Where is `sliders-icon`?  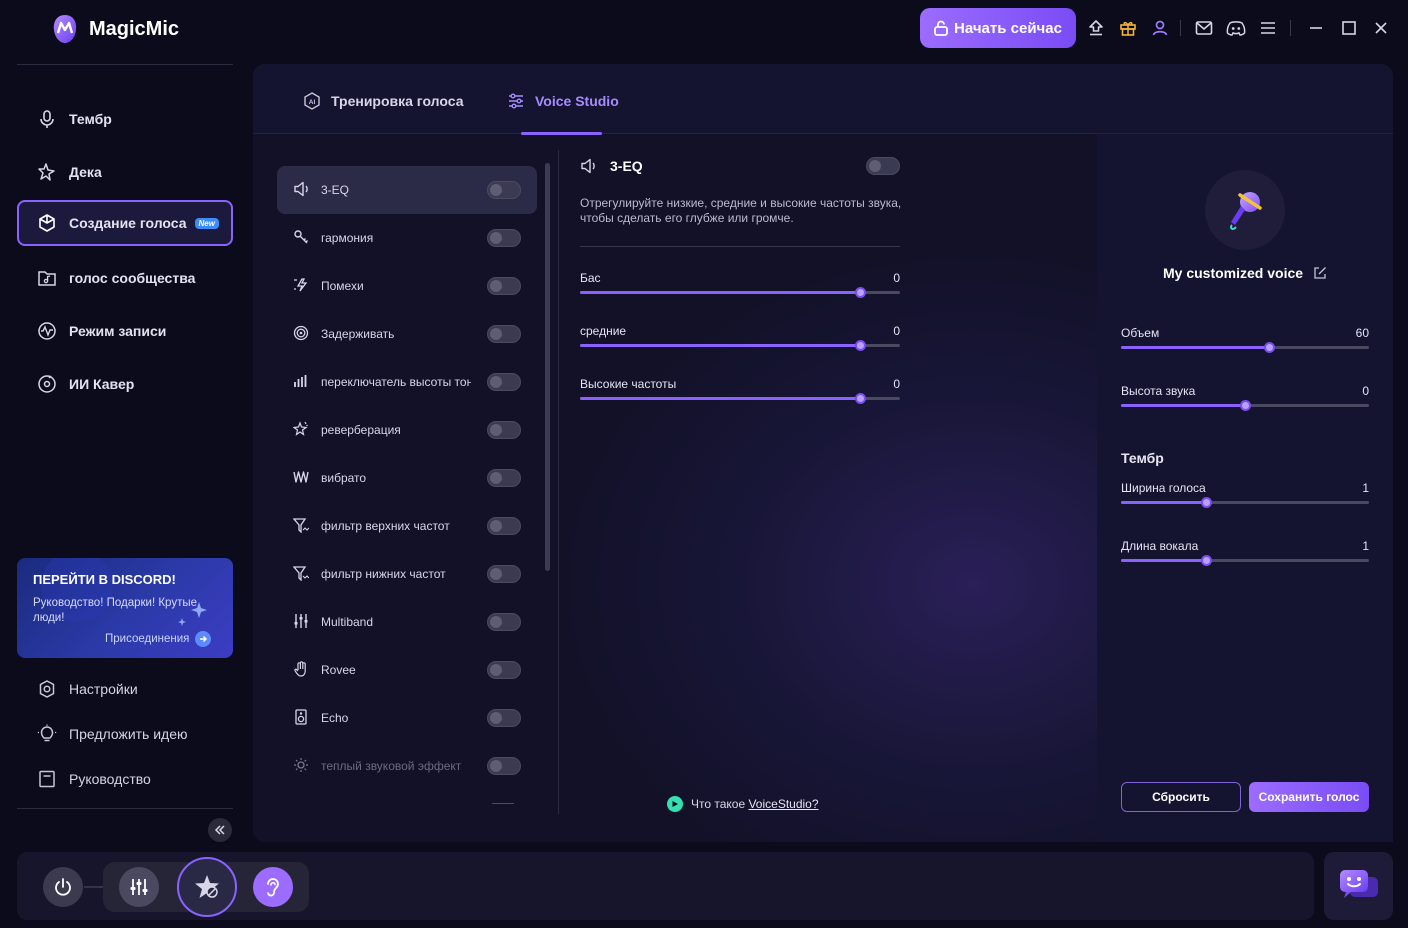 sliders-icon is located at coordinates (516, 101).